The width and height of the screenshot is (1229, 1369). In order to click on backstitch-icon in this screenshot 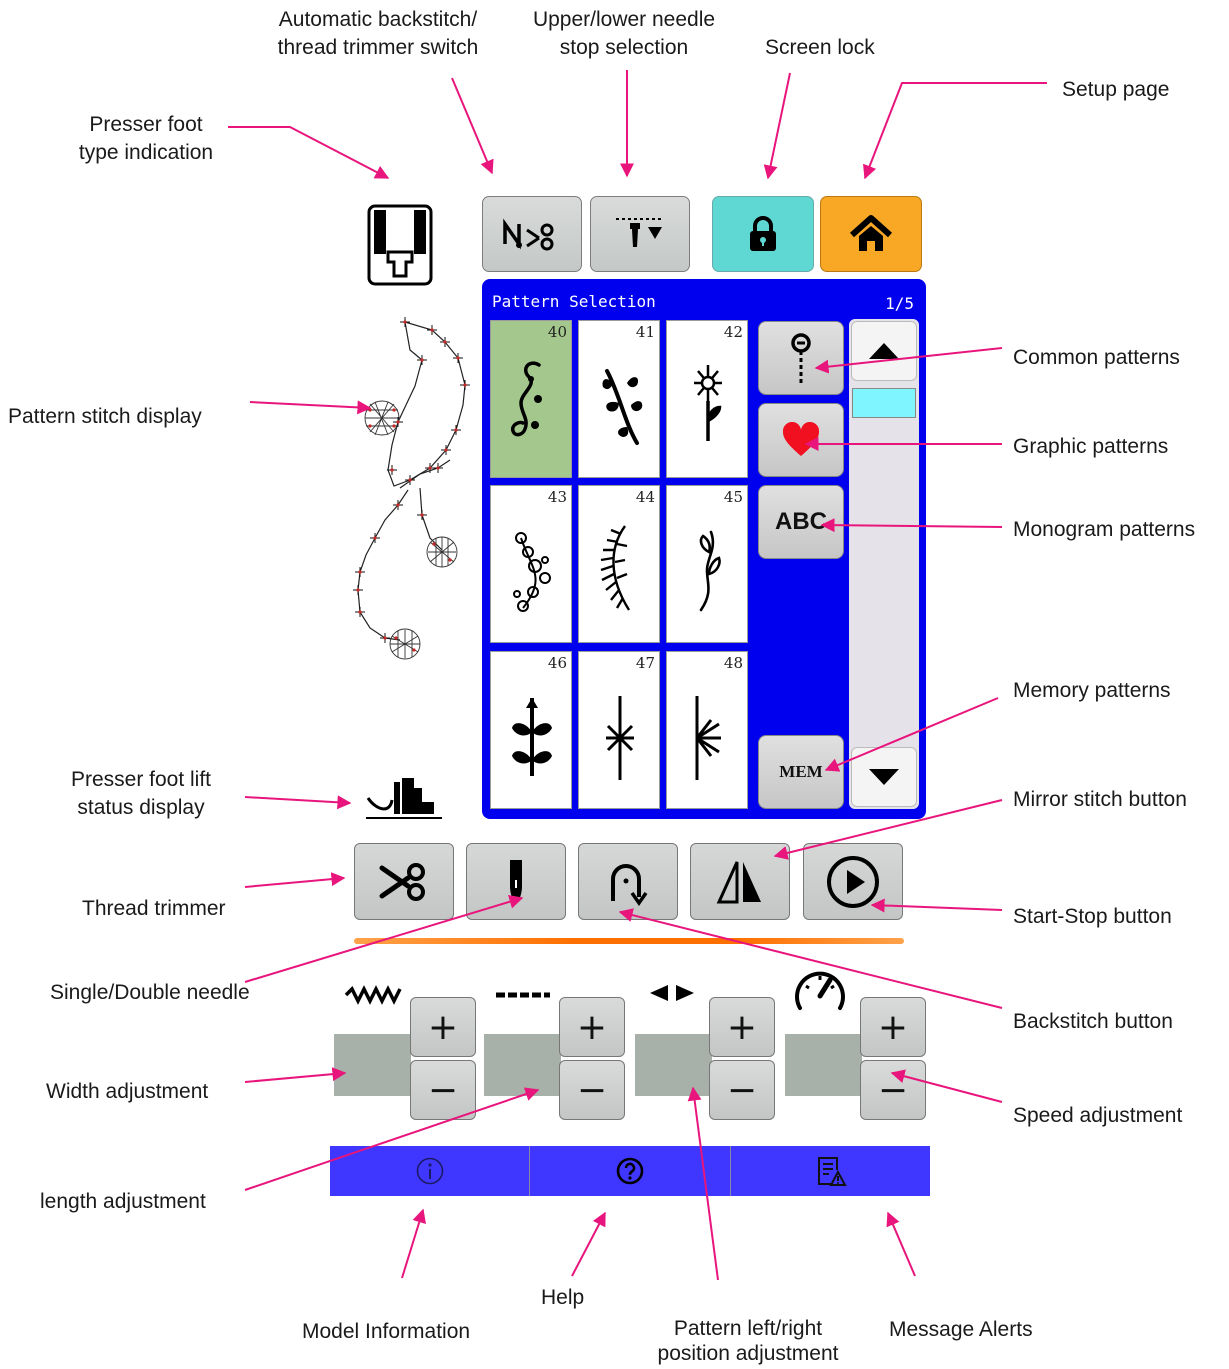, I will do `click(629, 884)`.